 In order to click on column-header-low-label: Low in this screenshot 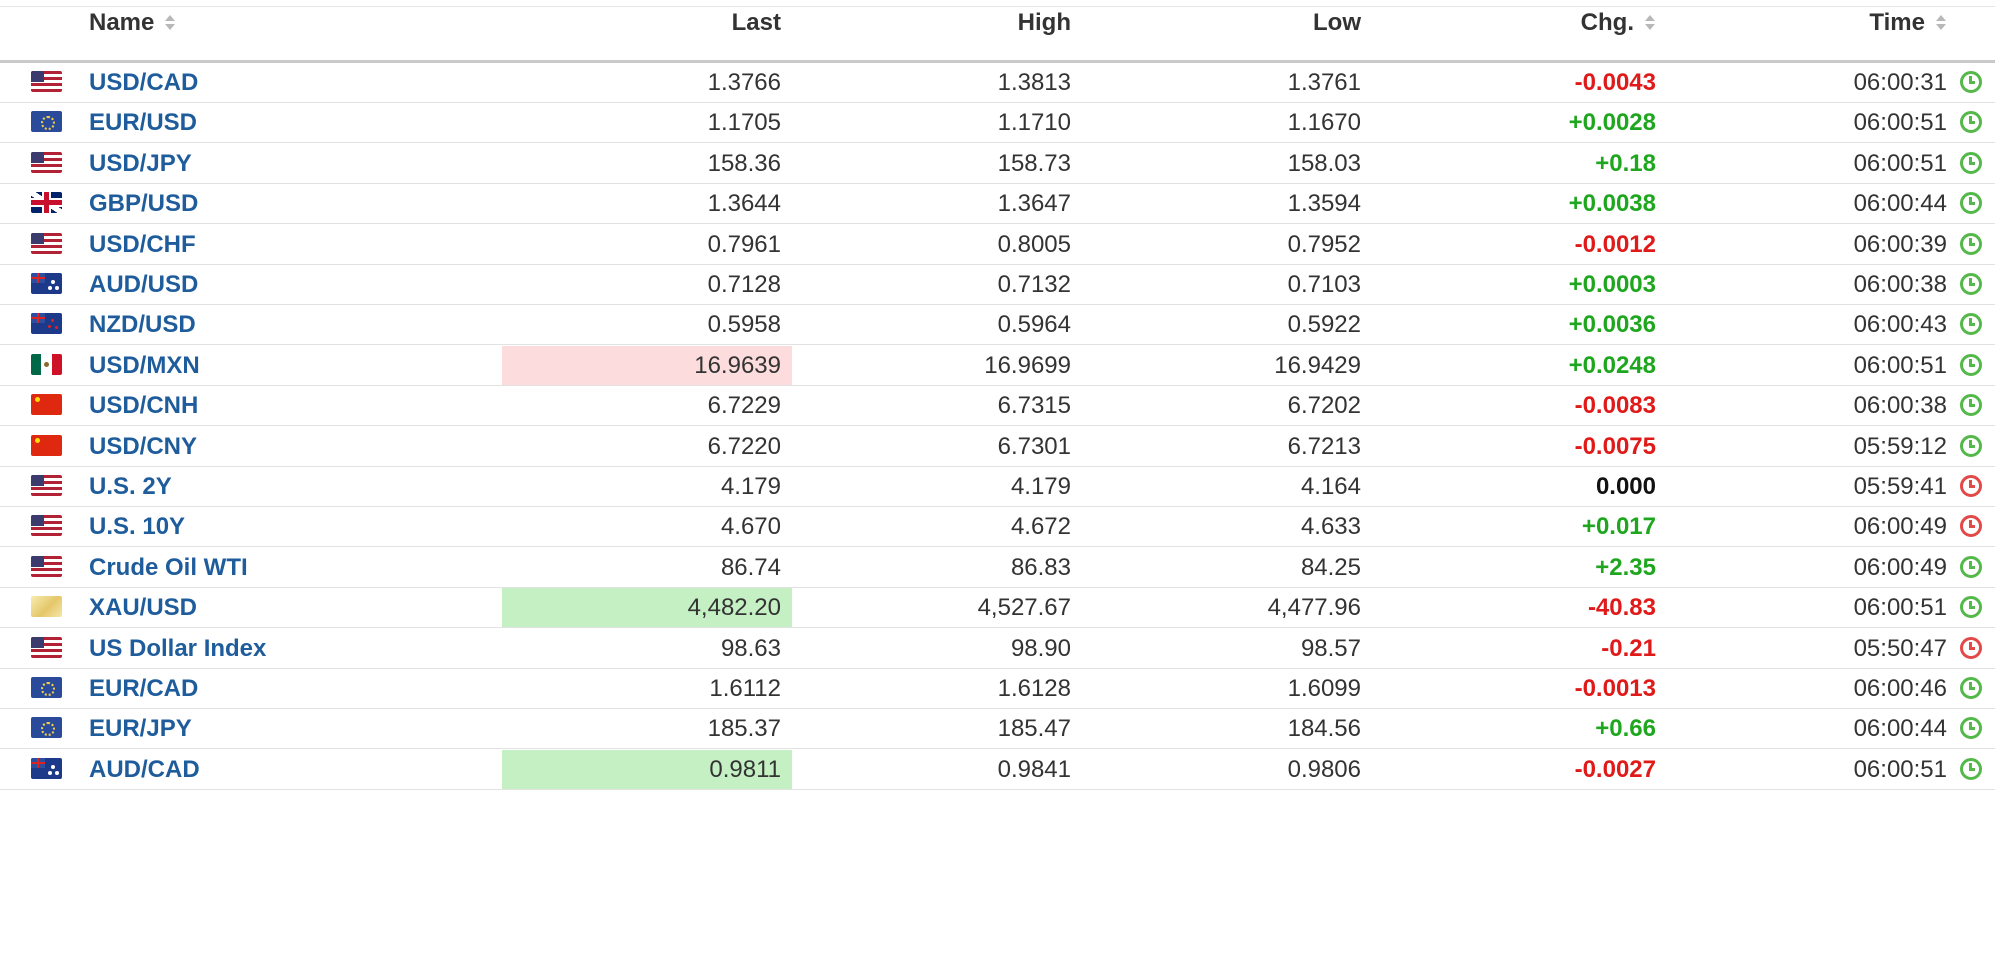, I will do `click(1337, 22)`.